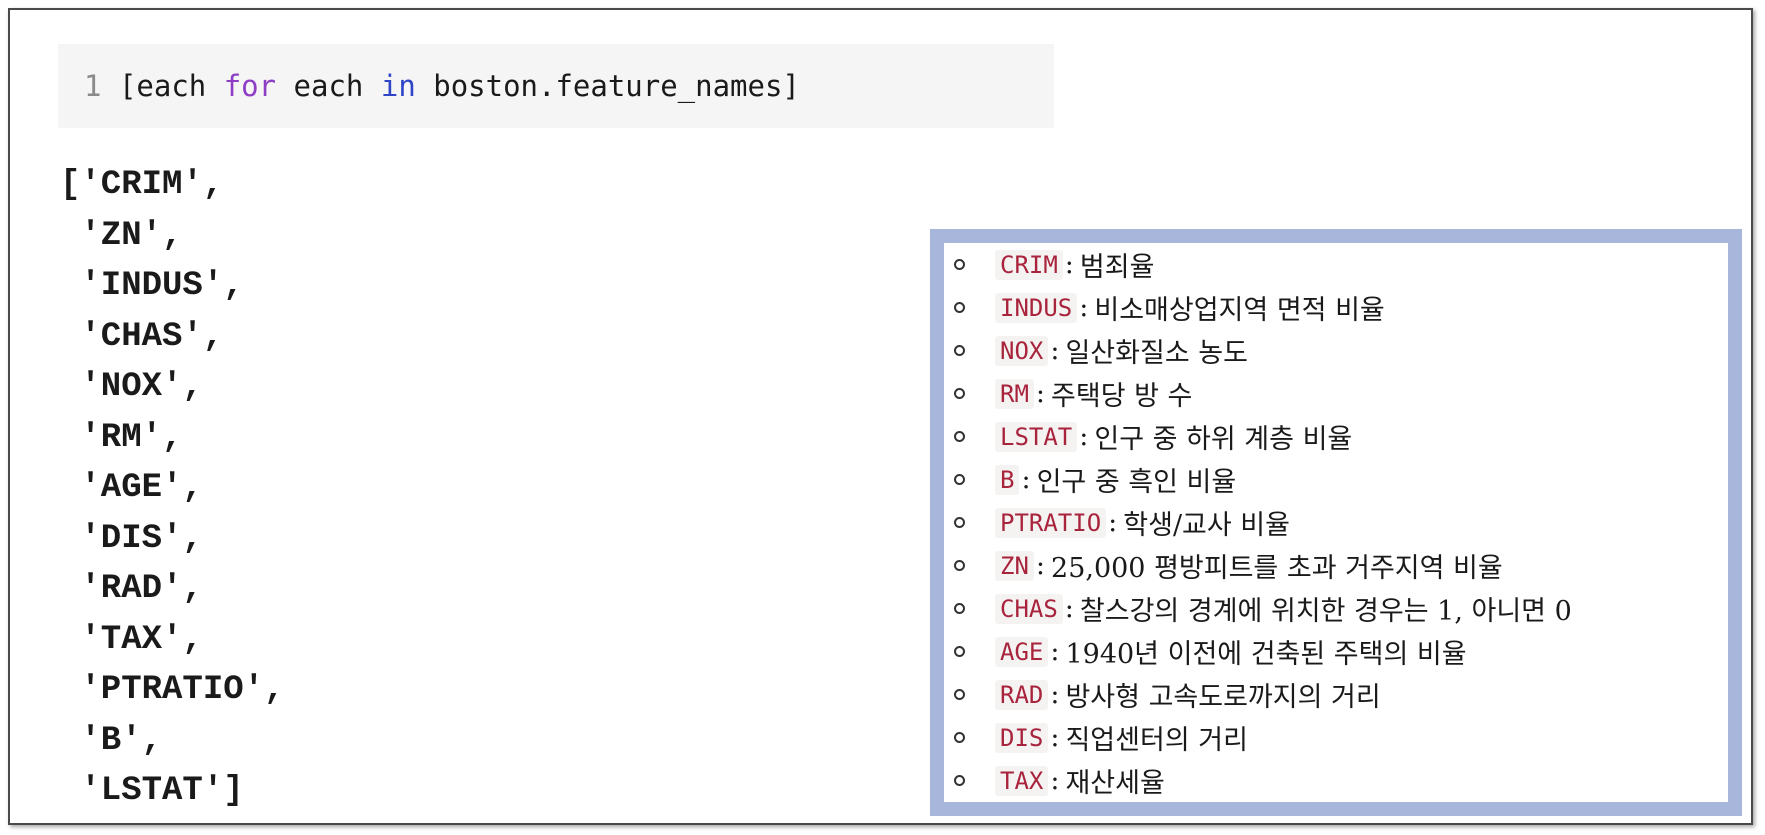  I want to click on output-line: 'CHAS',, so click(142, 336).